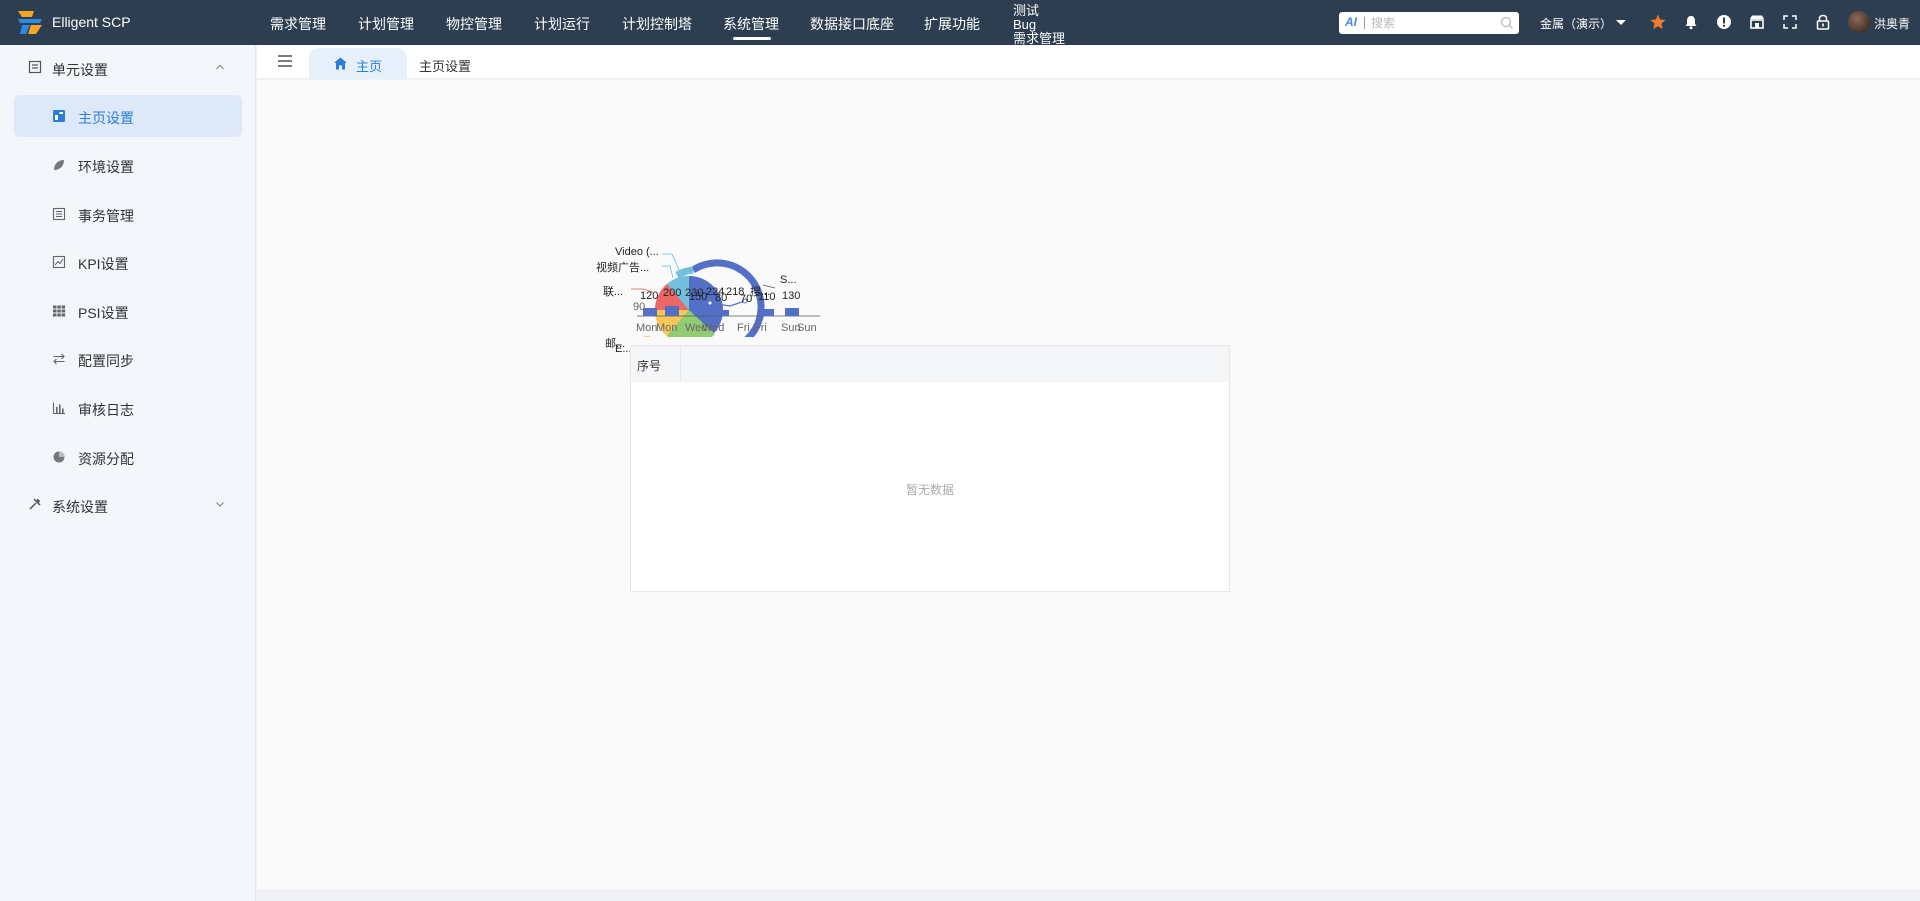 The image size is (1920, 901). I want to click on menu-toggle-icon, so click(285, 61).